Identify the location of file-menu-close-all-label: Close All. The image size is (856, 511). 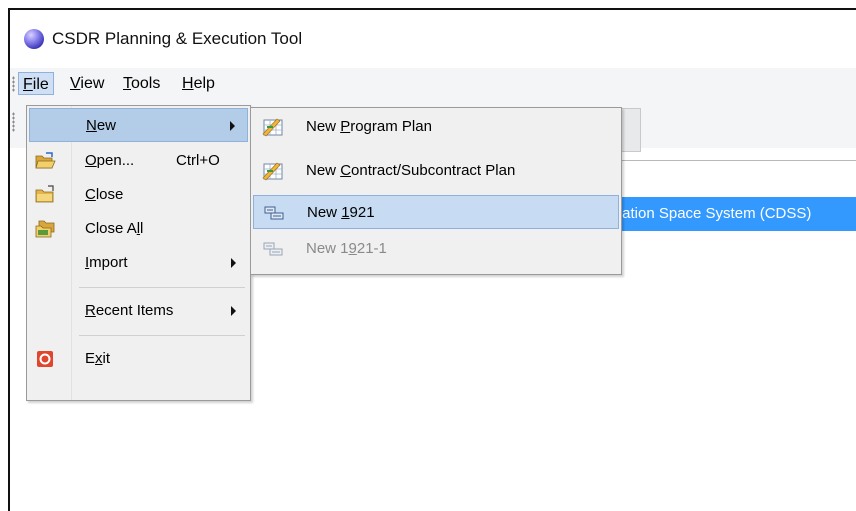
(114, 228).